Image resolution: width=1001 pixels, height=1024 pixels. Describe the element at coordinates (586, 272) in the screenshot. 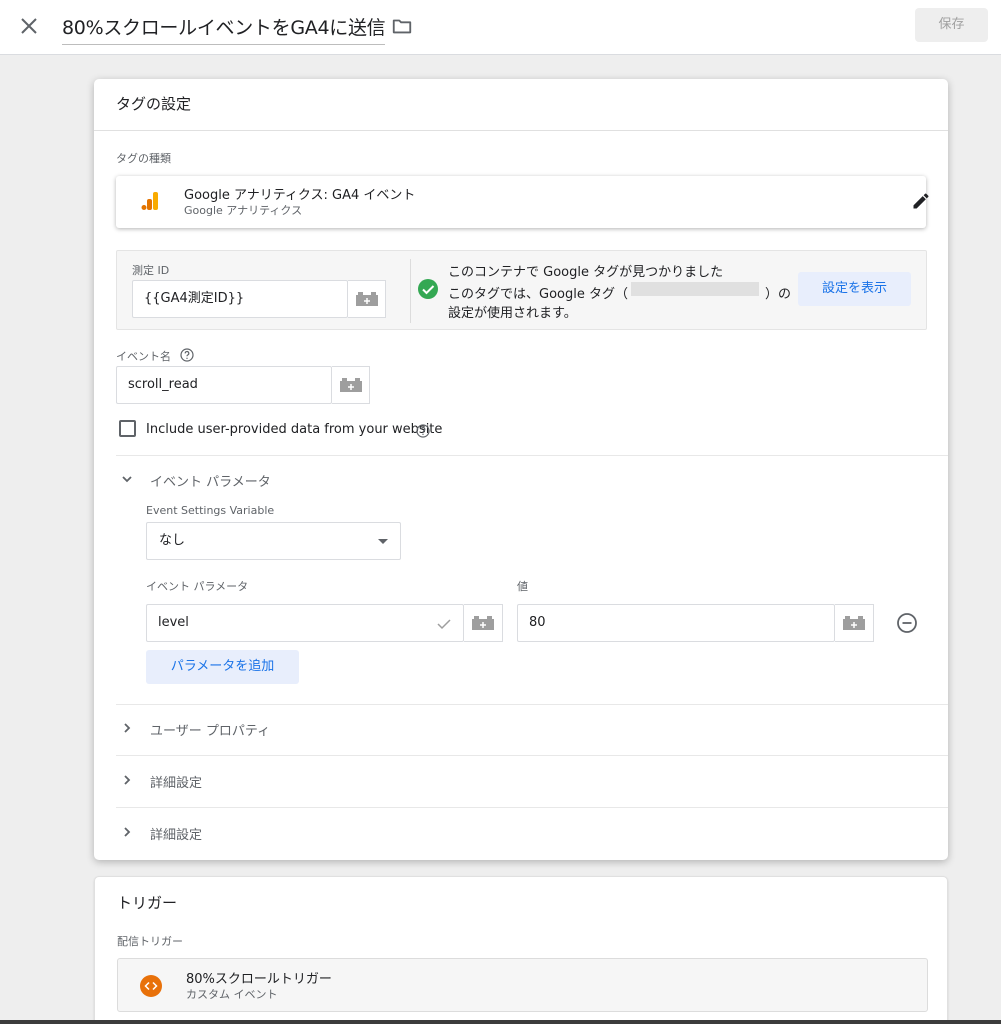

I see `google-tag-found-text: このコンテナで Google タグが見つかりました` at that location.